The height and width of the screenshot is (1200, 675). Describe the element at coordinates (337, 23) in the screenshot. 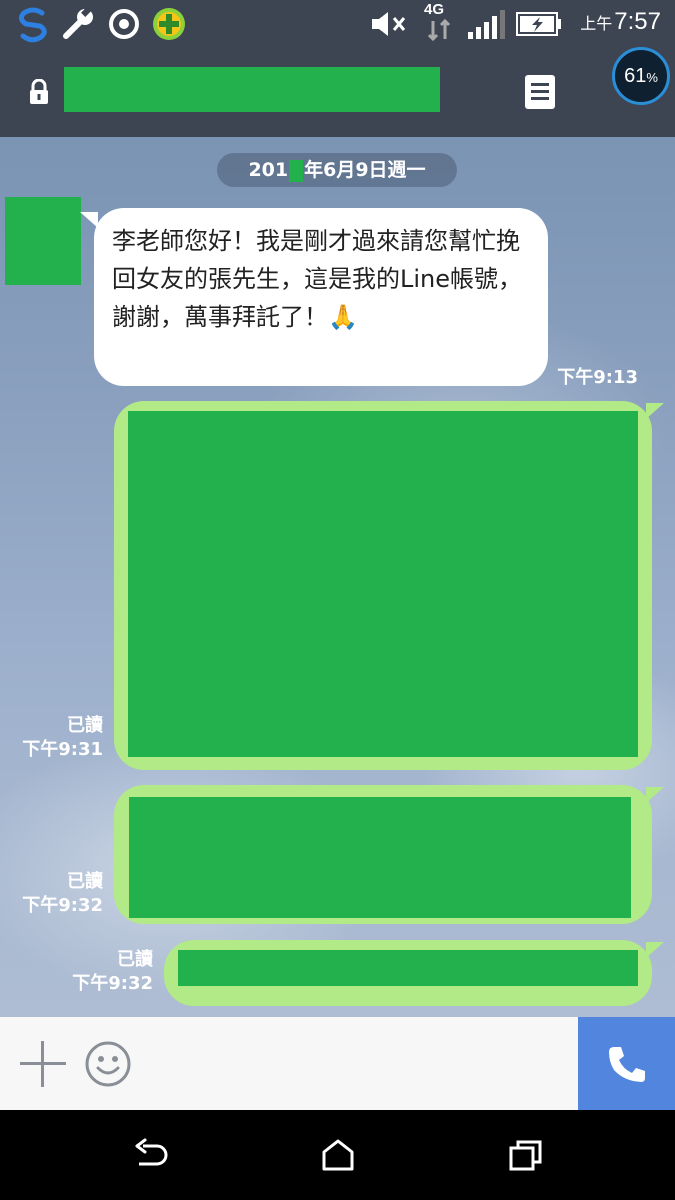

I see `status-bar: 4G 上午7:57` at that location.